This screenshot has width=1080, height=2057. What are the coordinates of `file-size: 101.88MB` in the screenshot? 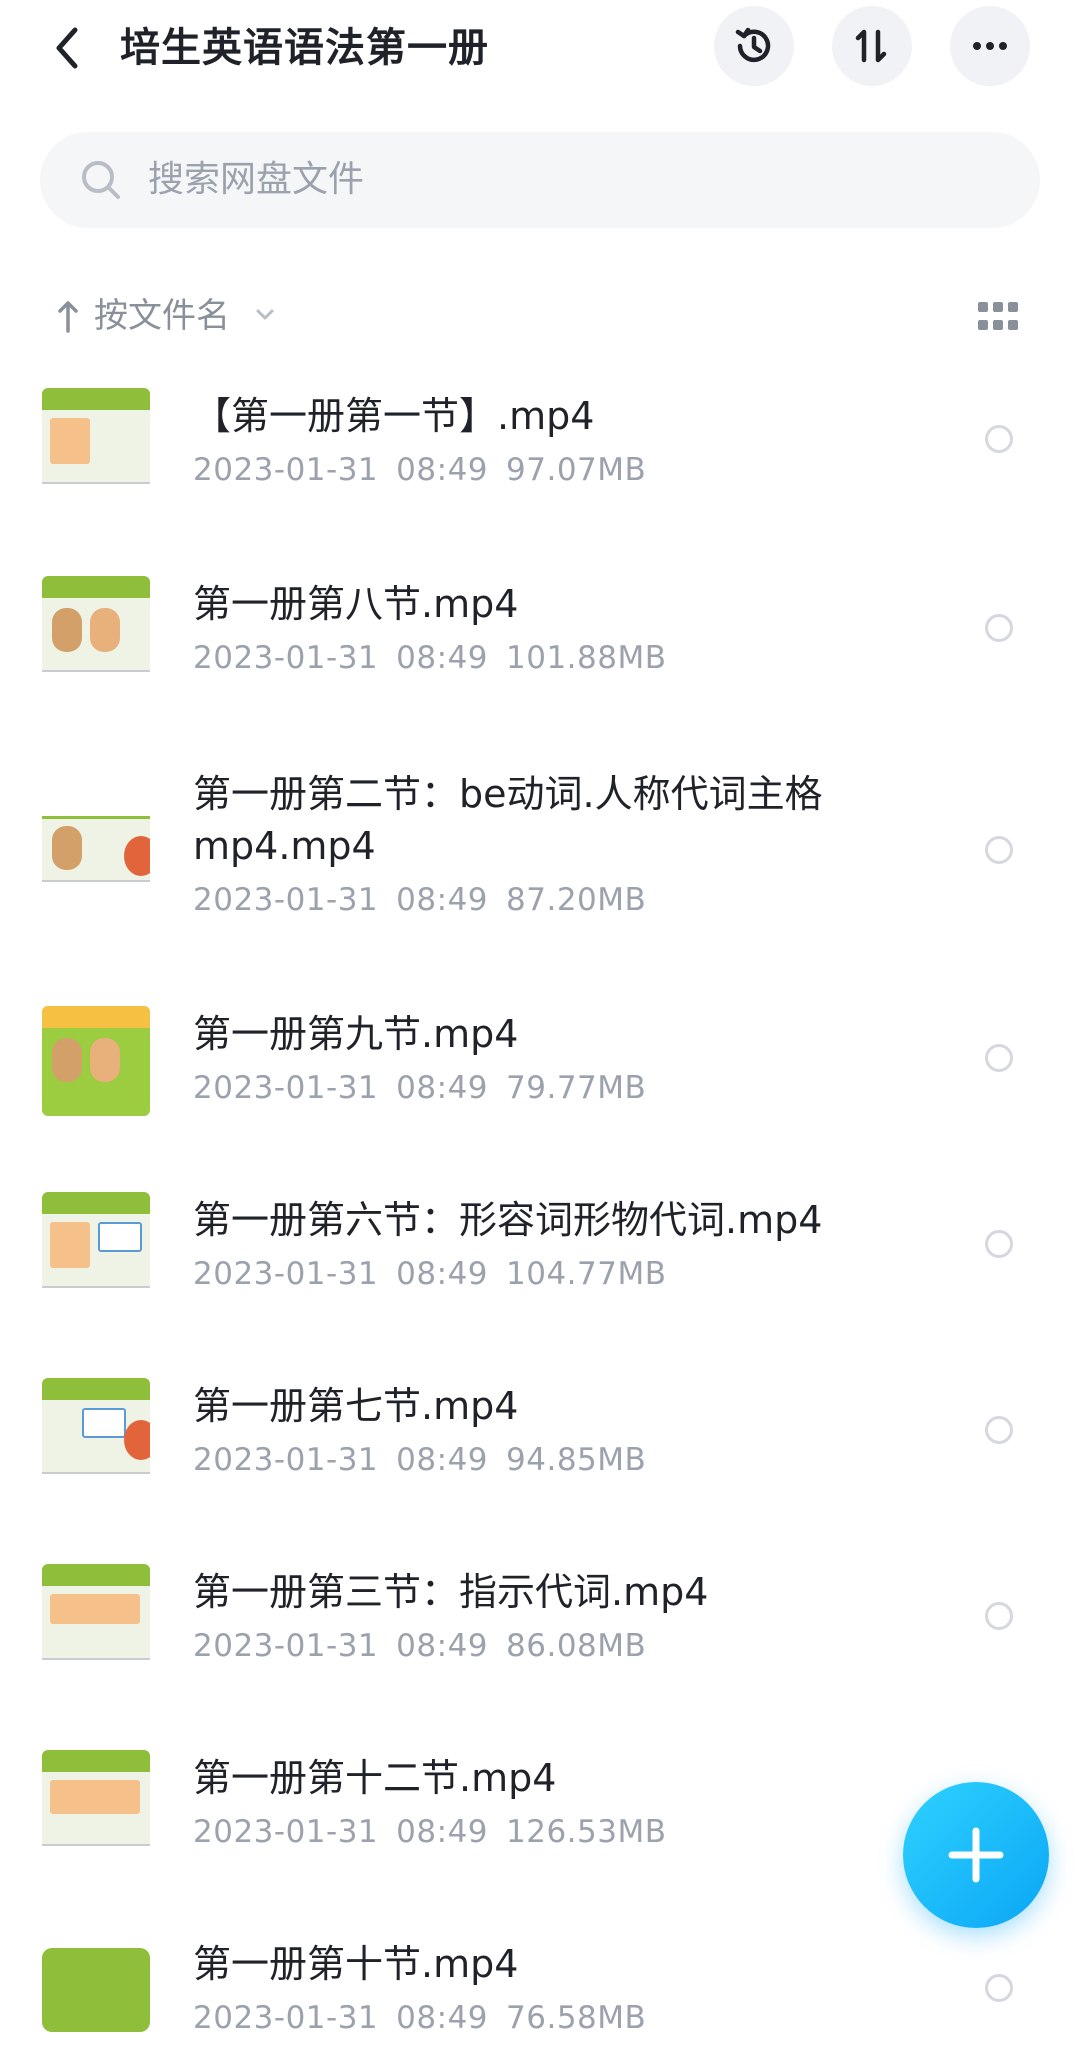 It's located at (586, 658).